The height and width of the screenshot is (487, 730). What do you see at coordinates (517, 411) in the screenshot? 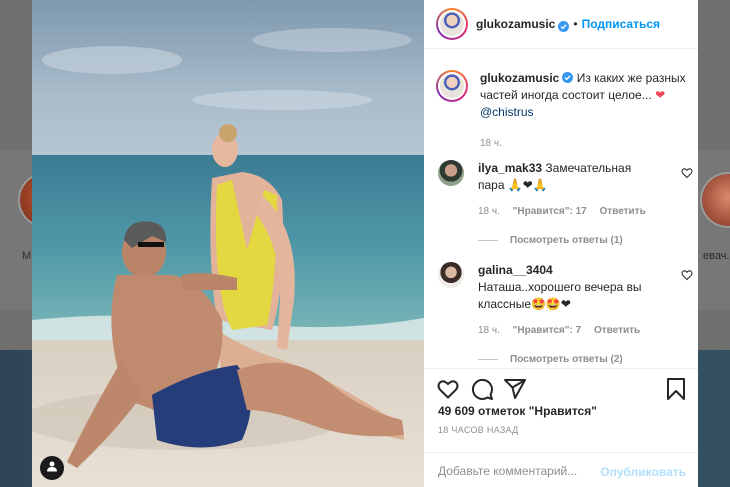
I see `likes-count: 49 609 отметок "Нравится"` at bounding box center [517, 411].